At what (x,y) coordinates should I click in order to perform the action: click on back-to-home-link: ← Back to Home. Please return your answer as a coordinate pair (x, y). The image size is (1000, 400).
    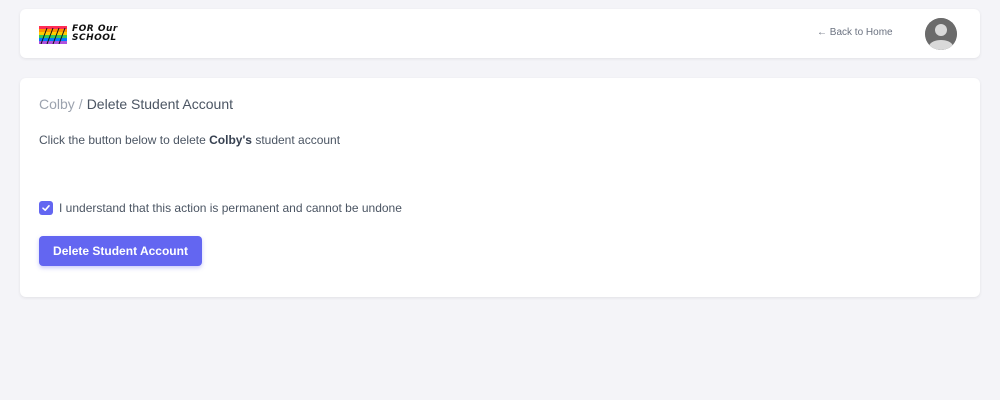
    Looking at the image, I should click on (855, 32).